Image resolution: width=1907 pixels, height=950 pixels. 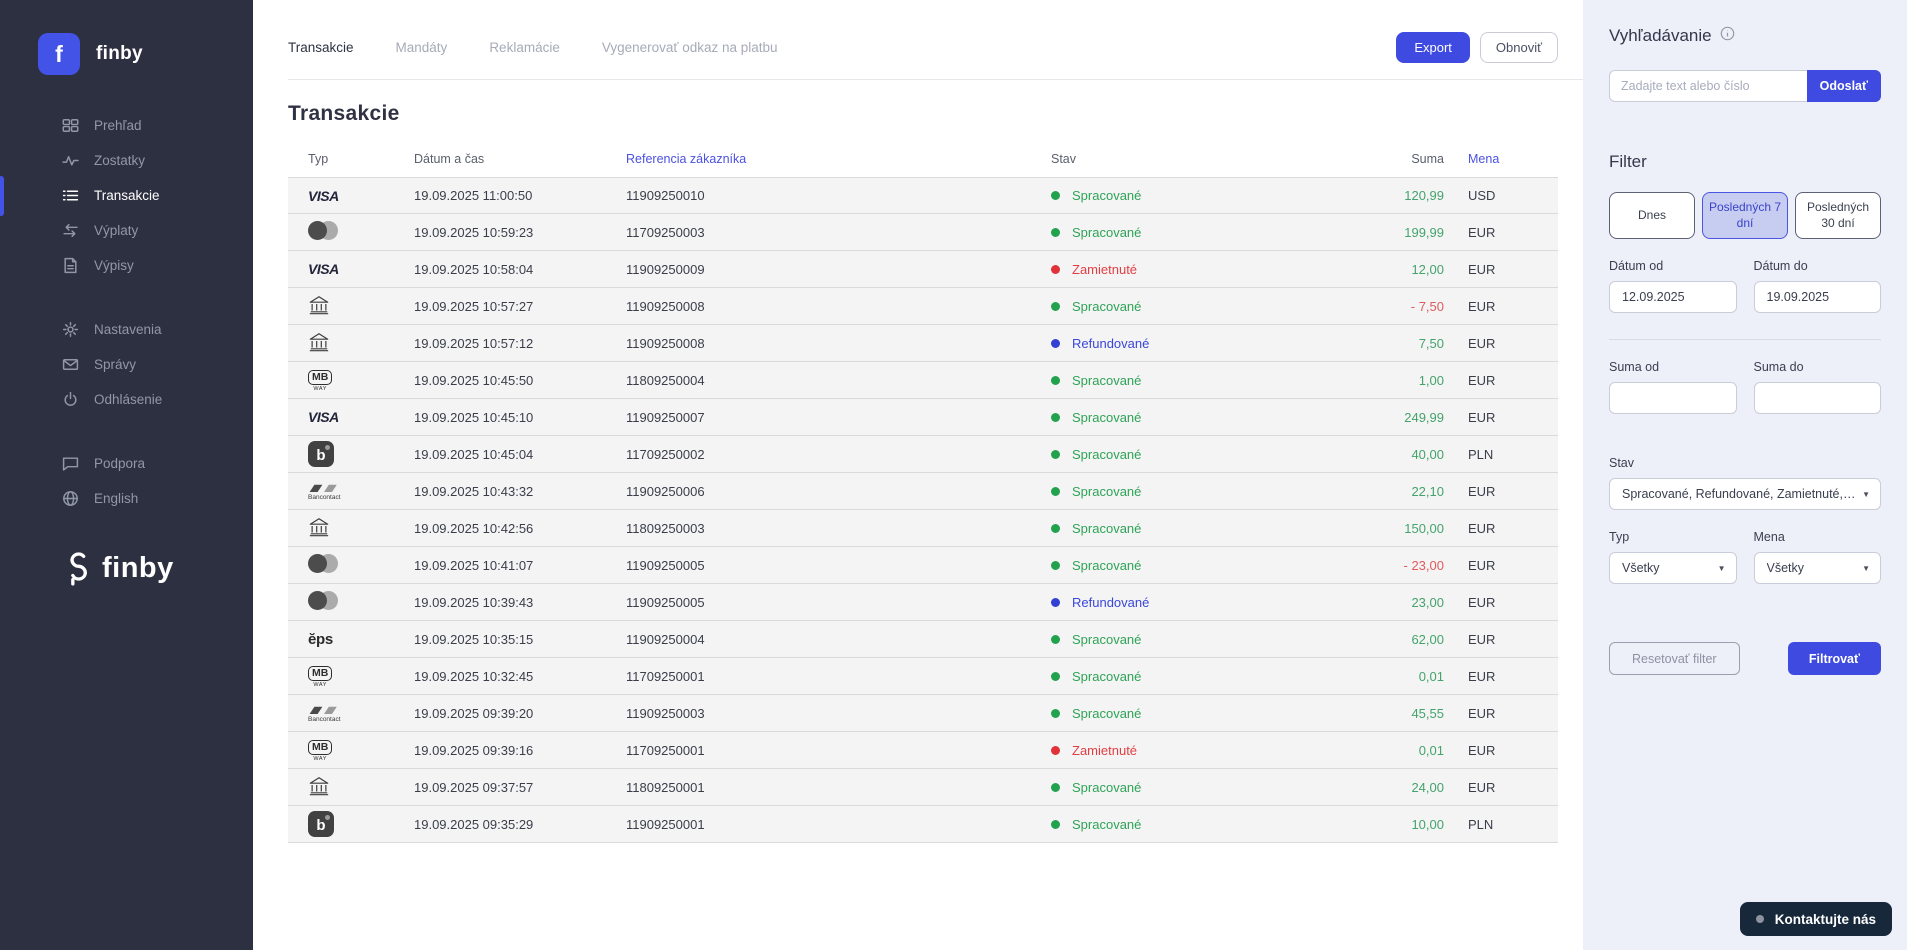 What do you see at coordinates (1427, 787) in the screenshot?
I see `amount: 24,00` at bounding box center [1427, 787].